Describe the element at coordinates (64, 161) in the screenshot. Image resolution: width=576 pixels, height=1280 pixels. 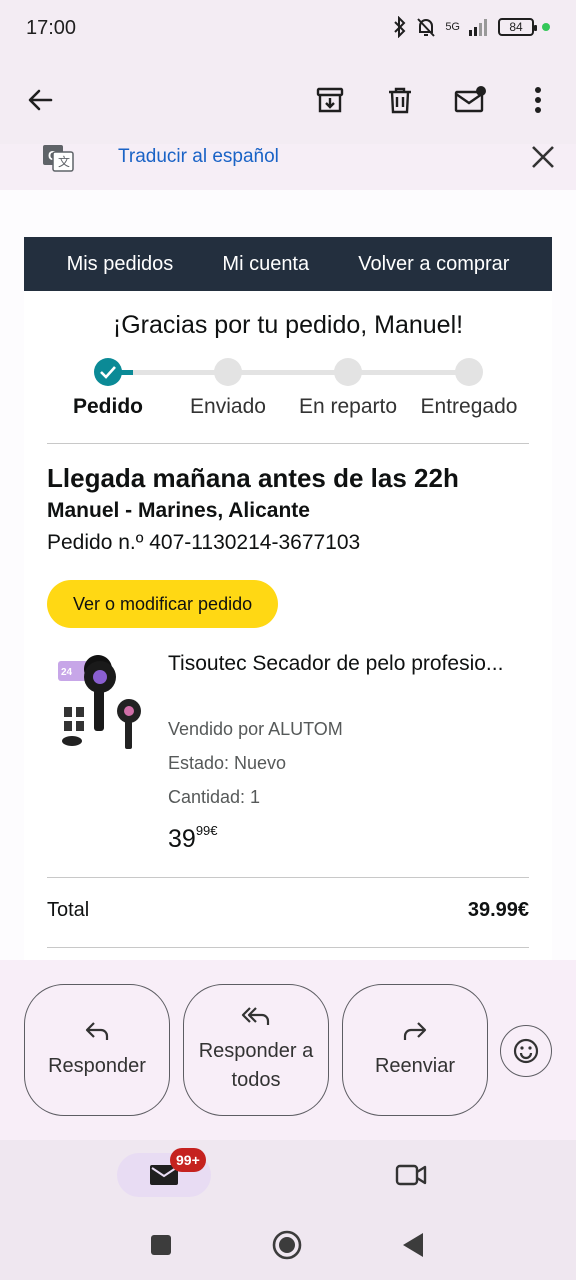
I see `svg-text: 文` at that location.